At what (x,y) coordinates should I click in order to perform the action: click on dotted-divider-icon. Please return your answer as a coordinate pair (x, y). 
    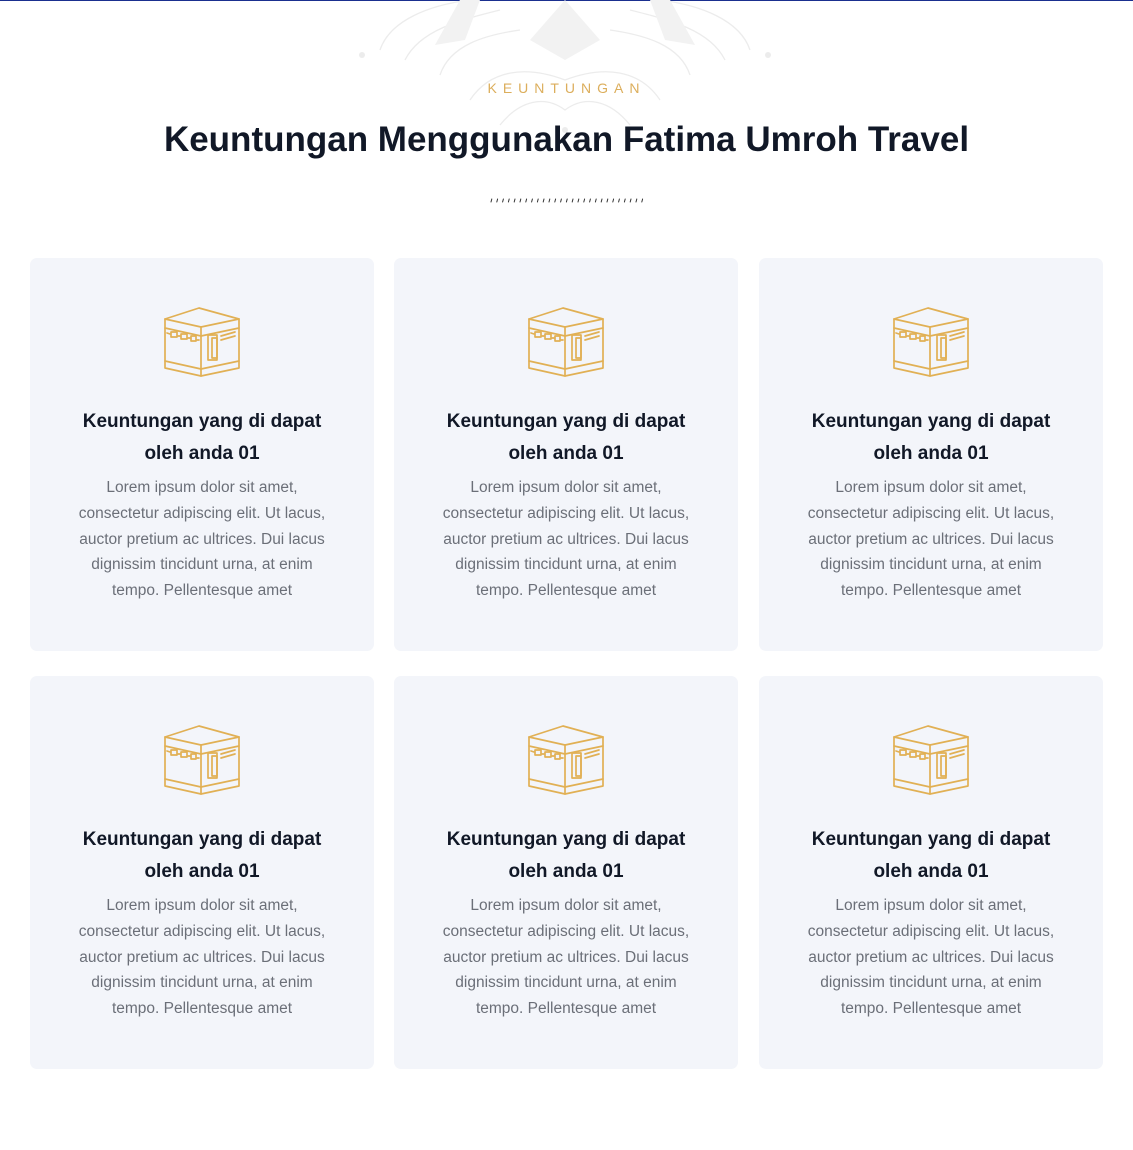
    Looking at the image, I should click on (567, 200).